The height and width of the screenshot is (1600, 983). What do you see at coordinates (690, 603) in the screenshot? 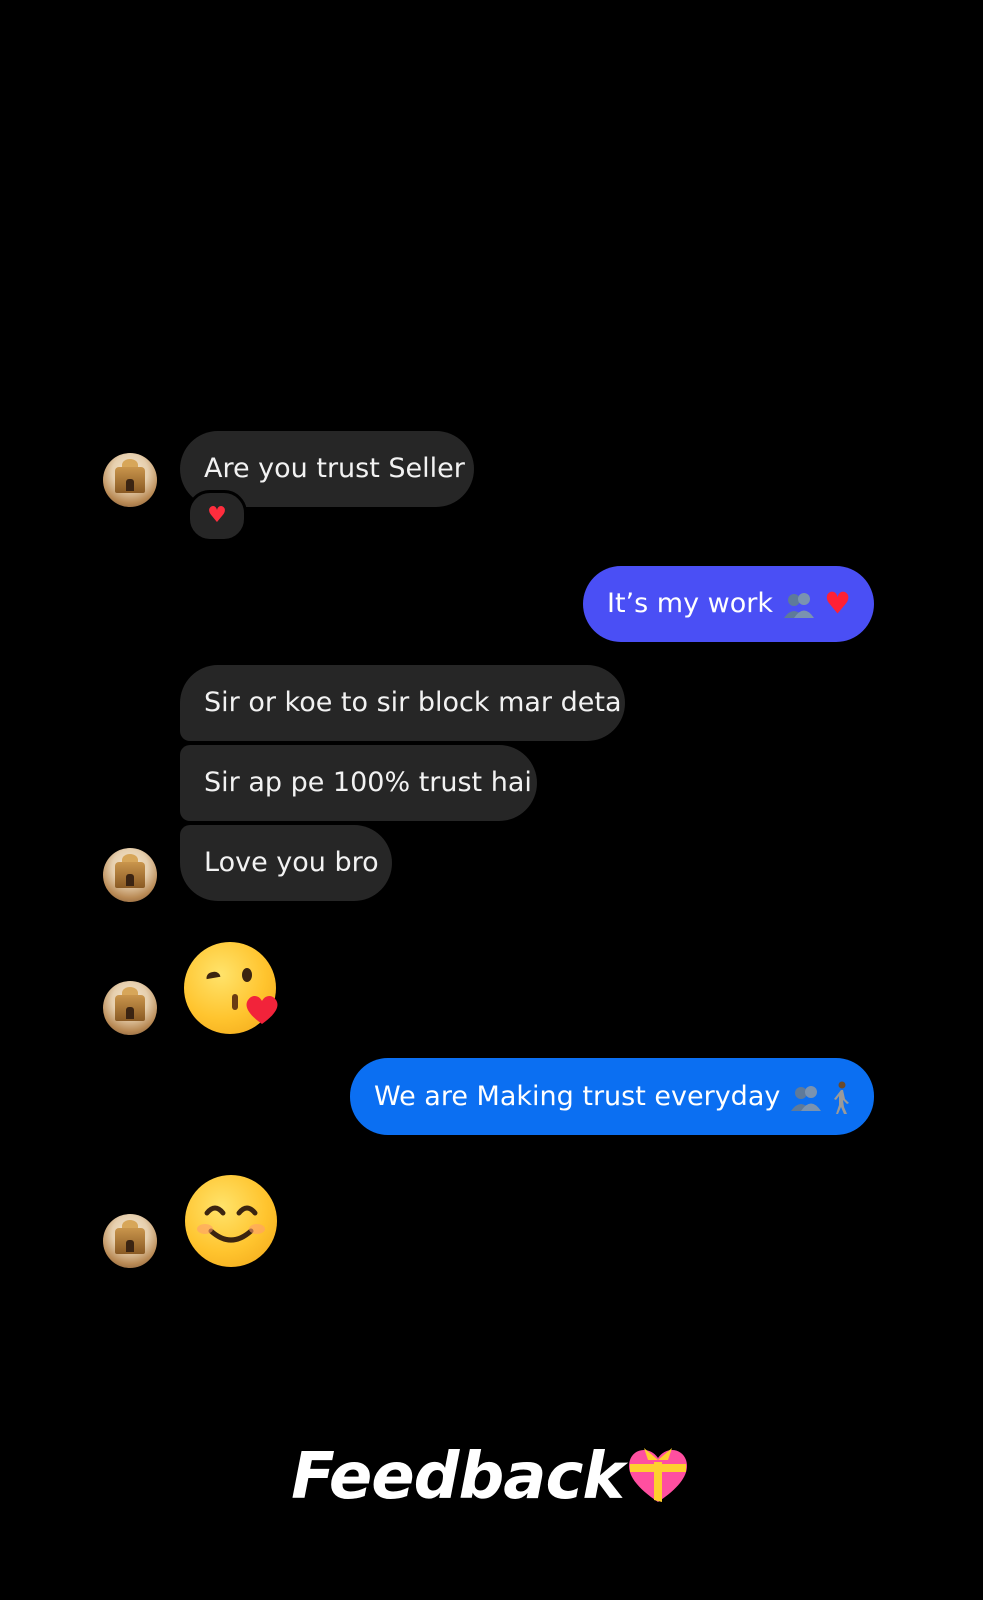
I see `message-text: It’s my work` at bounding box center [690, 603].